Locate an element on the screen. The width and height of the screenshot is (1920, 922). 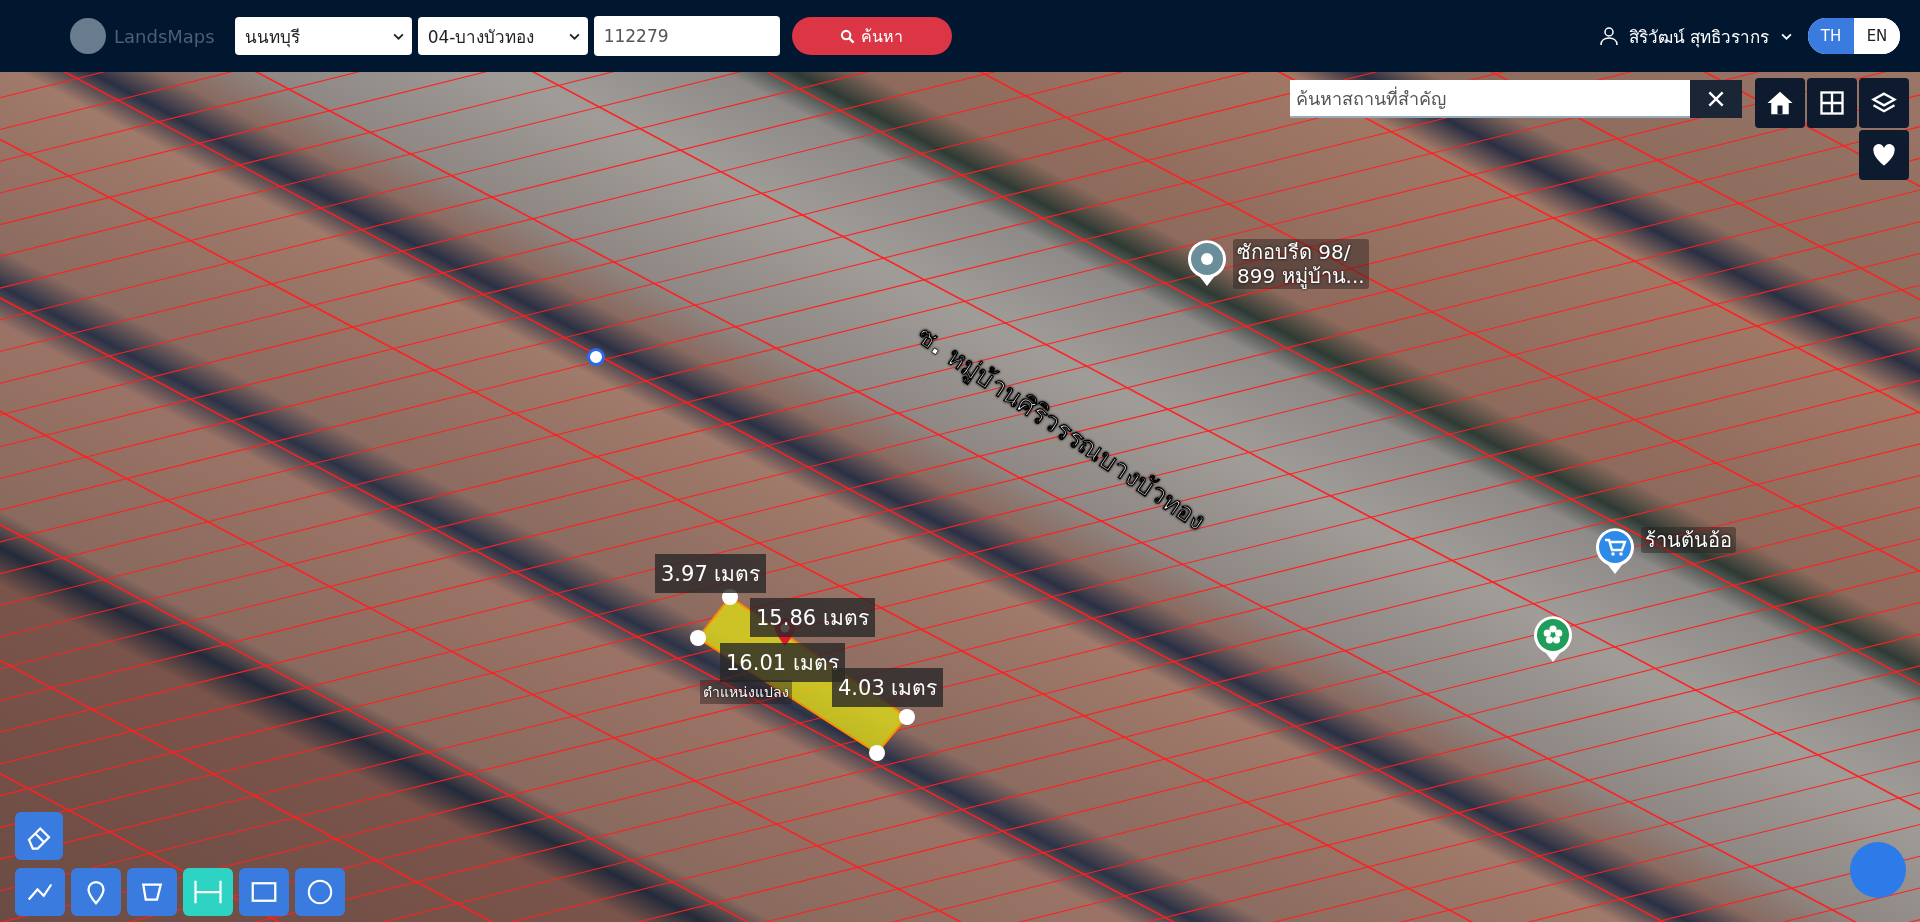
place-label: ร้านต้นอ้อ is located at coordinates (1688, 540).